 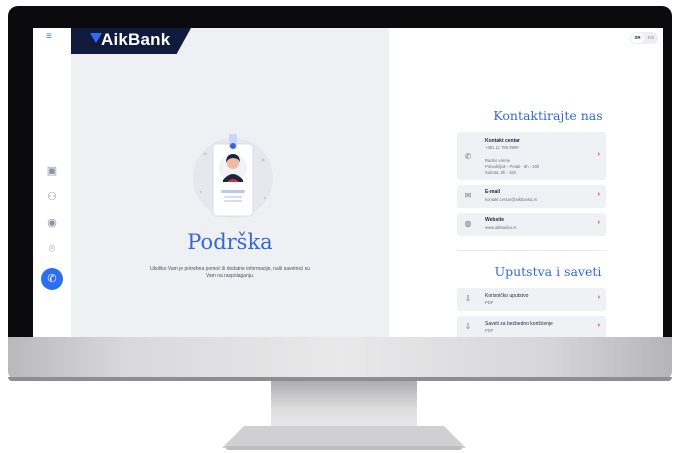 What do you see at coordinates (548, 271) in the screenshot?
I see `guides-section-title: Uputstva i saveti` at bounding box center [548, 271].